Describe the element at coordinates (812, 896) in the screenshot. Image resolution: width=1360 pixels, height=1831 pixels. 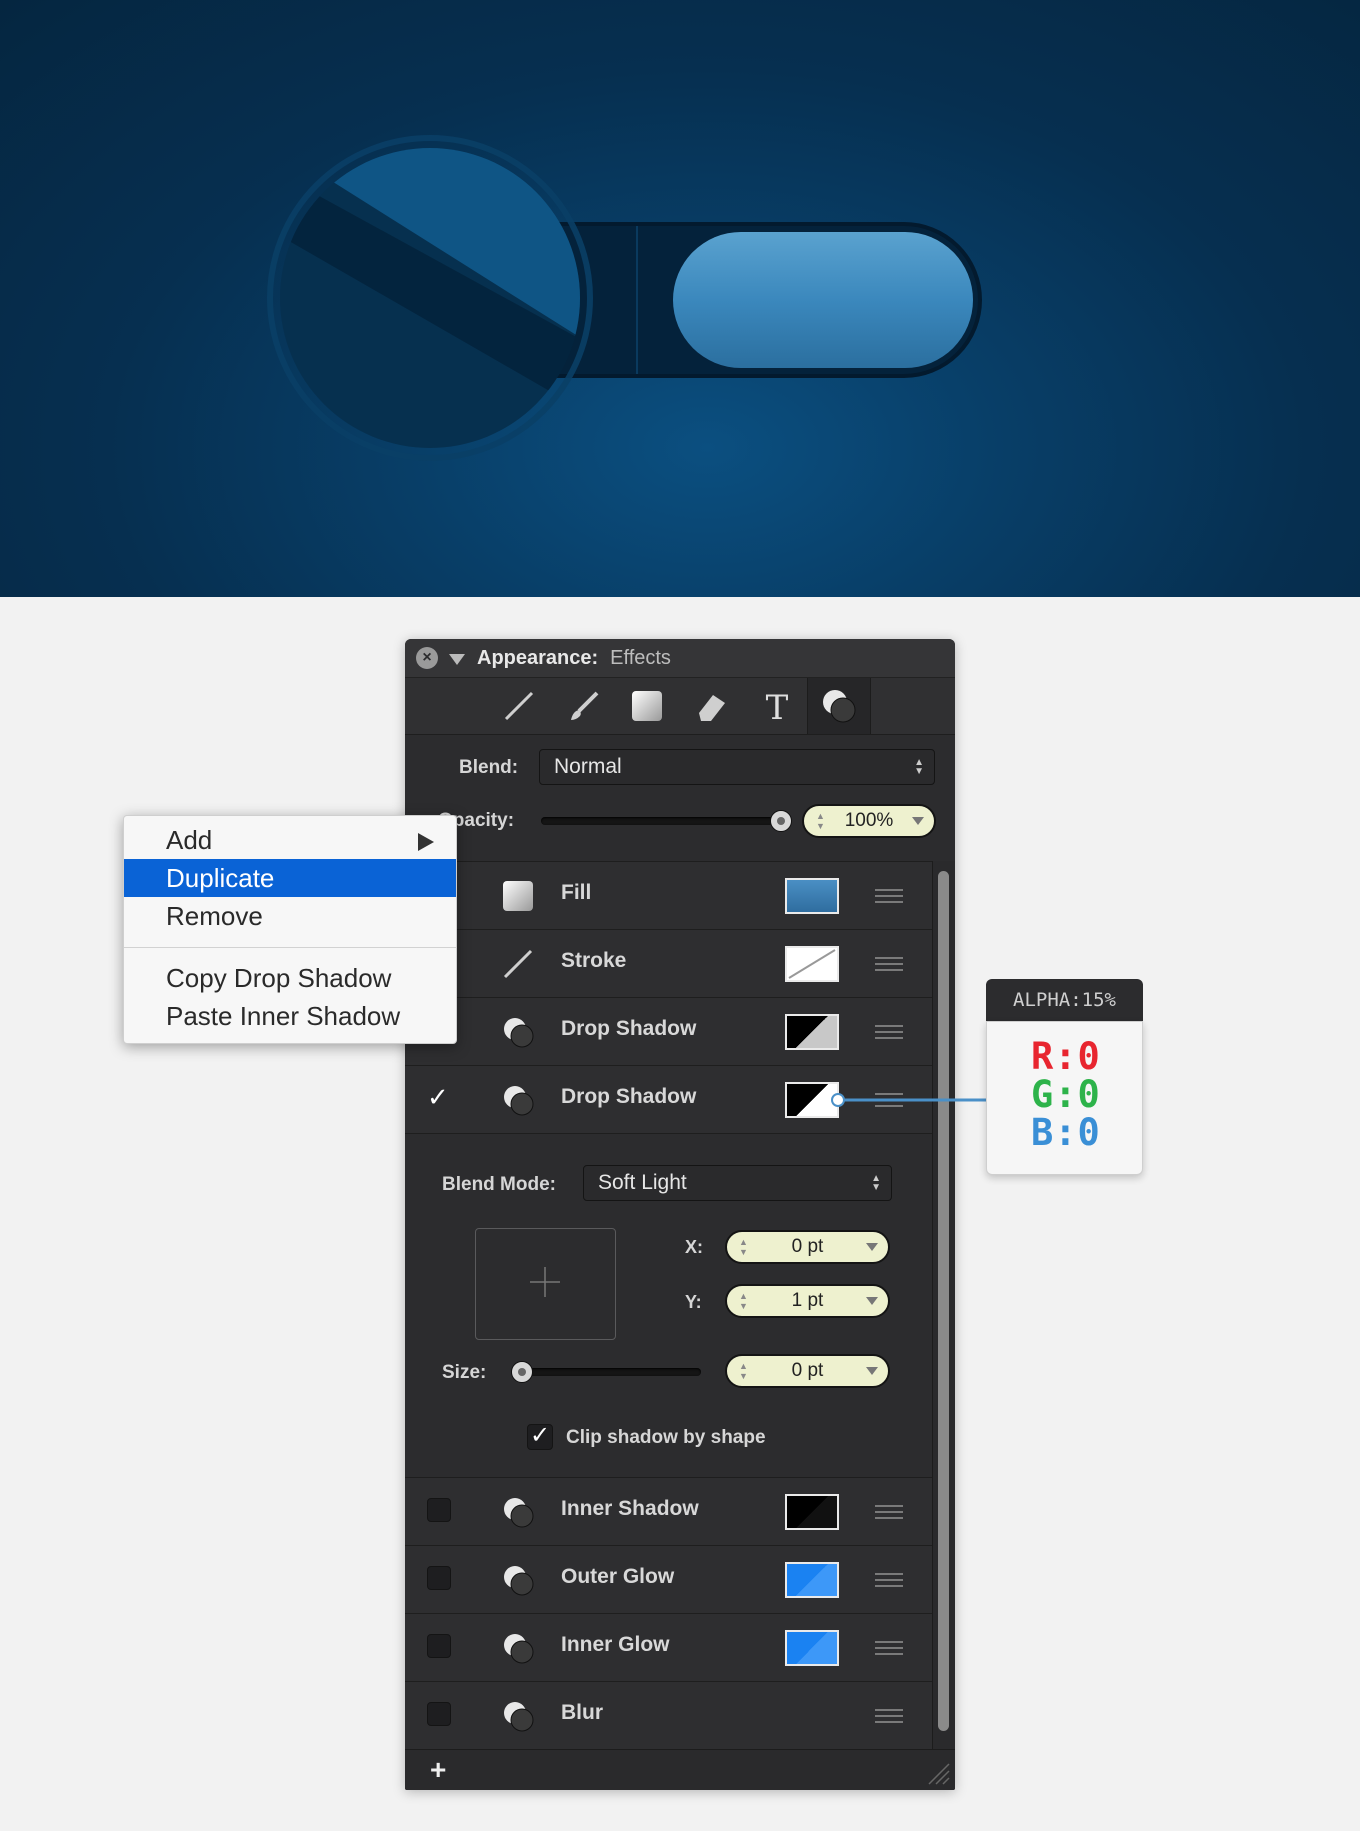
I see `fill-color-swatch` at that location.